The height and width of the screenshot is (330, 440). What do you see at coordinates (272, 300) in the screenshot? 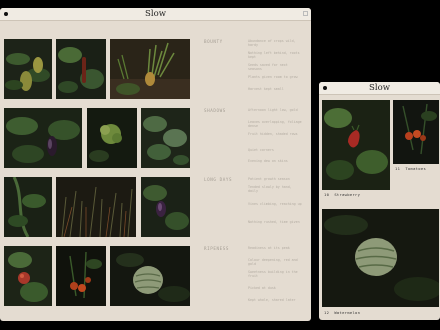
I see `section-note: Kept whole, shared later` at bounding box center [272, 300].